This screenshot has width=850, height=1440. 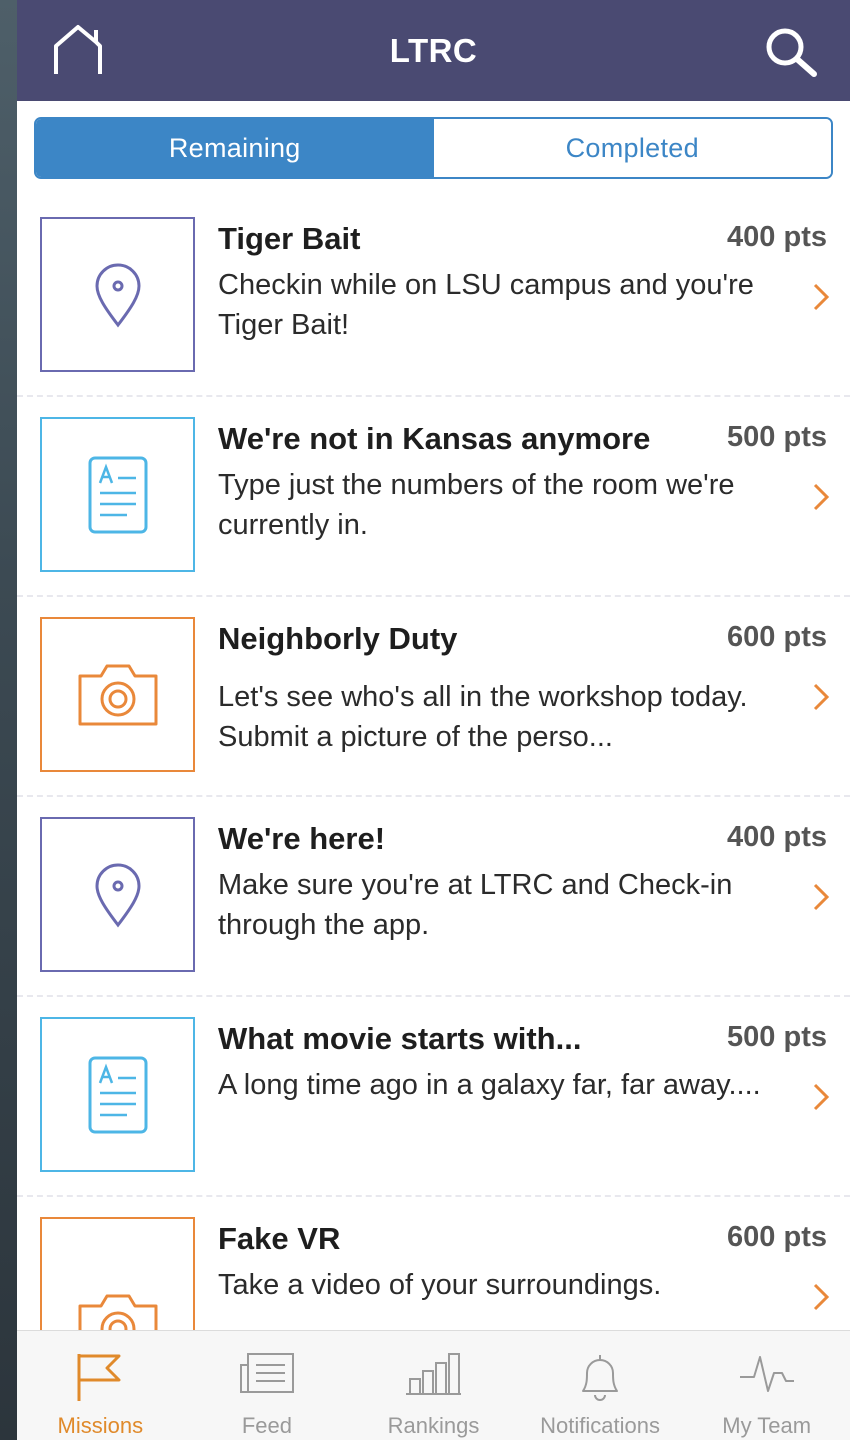 I want to click on mission-title: We're here!, so click(x=302, y=838).